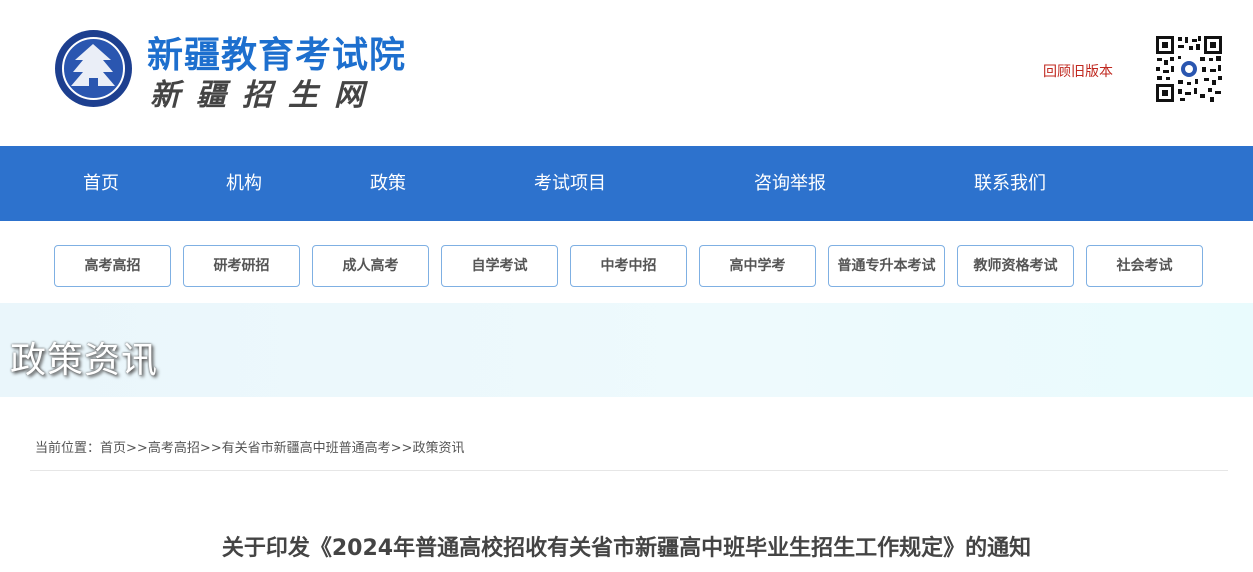  I want to click on breadcrumb-item-policy-news: 政策资讯, so click(438, 448).